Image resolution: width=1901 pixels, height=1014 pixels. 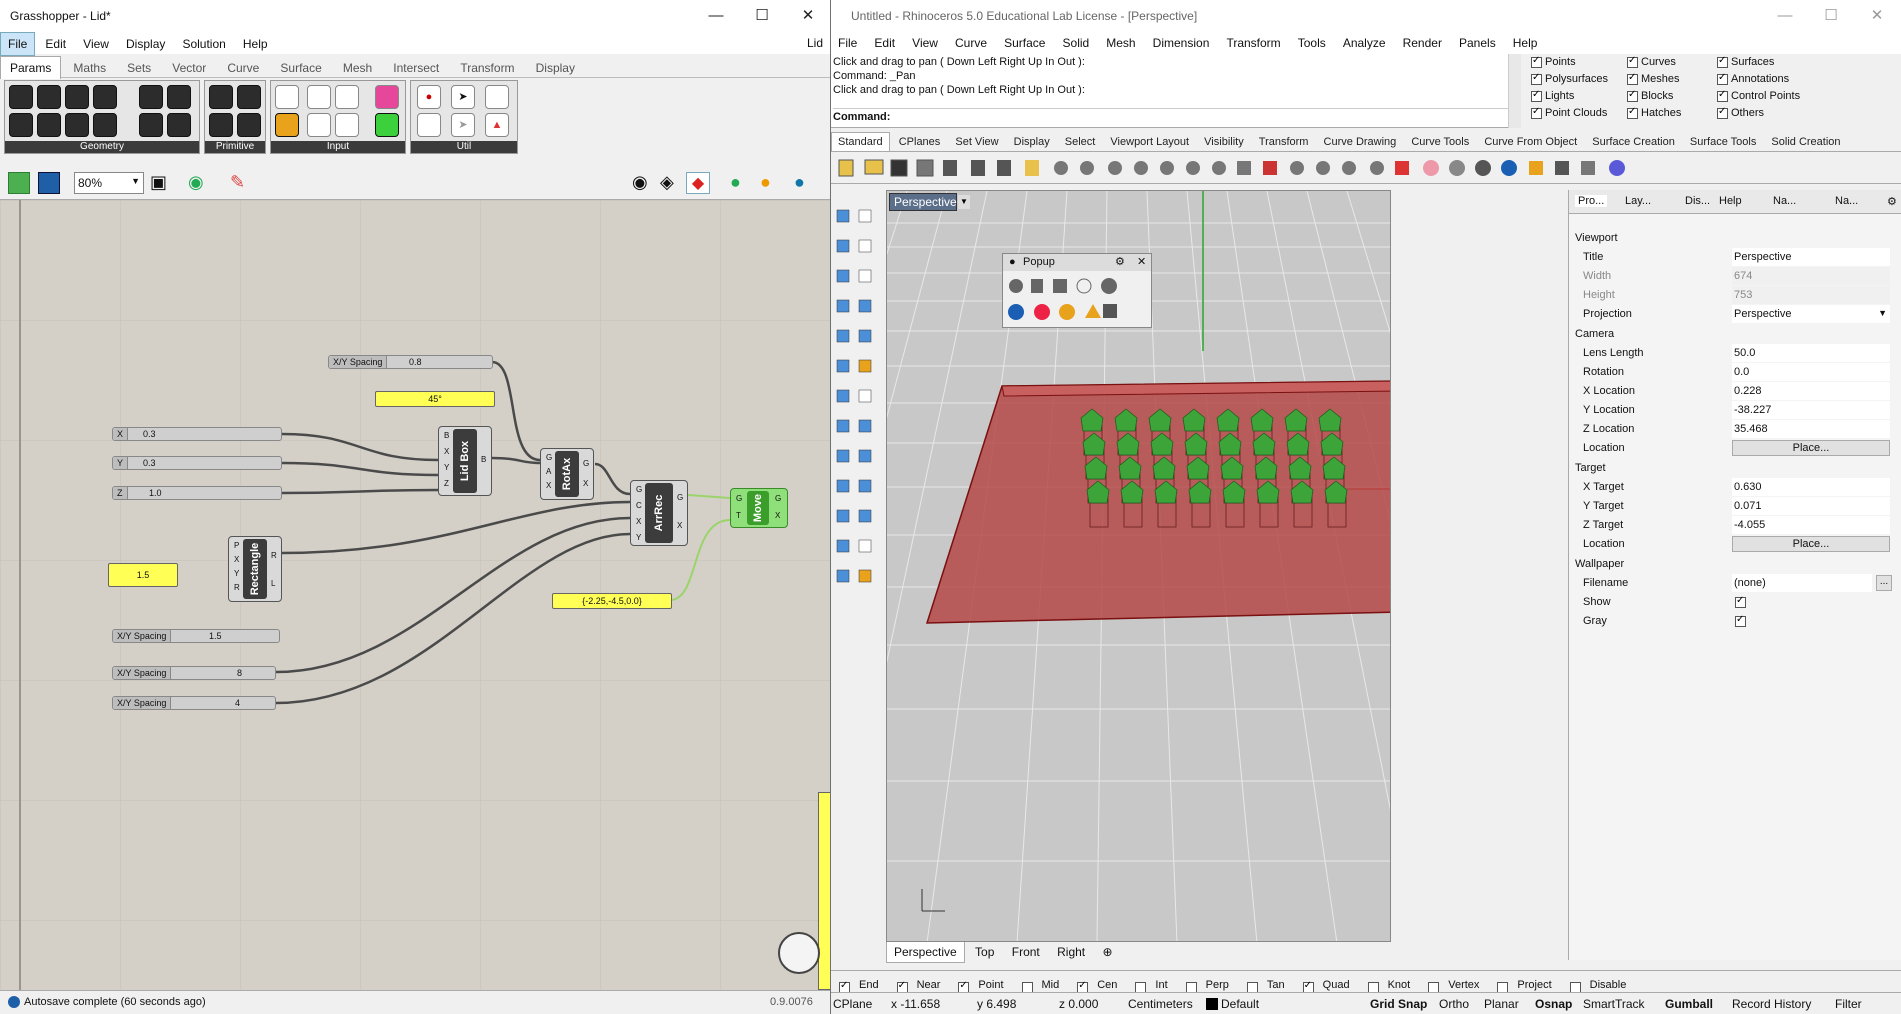 I want to click on open-file-icon, so click(x=19, y=183).